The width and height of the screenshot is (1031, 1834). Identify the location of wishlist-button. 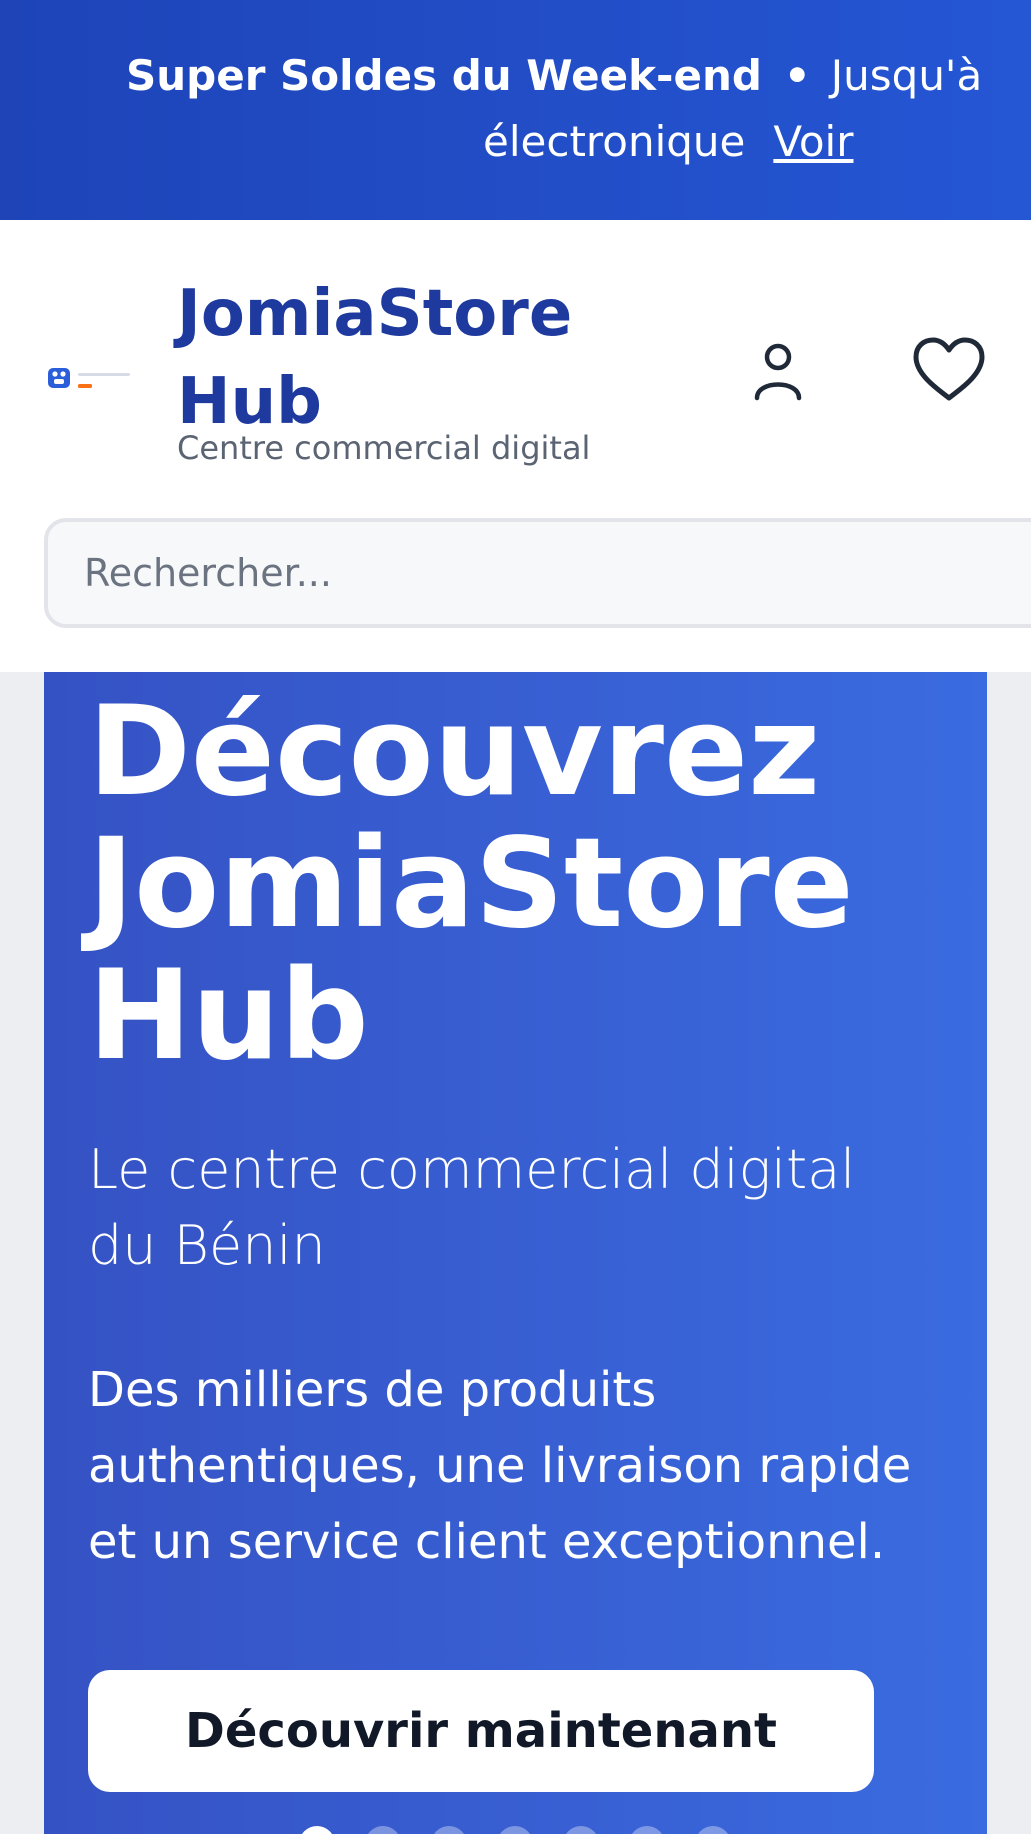
(949, 370).